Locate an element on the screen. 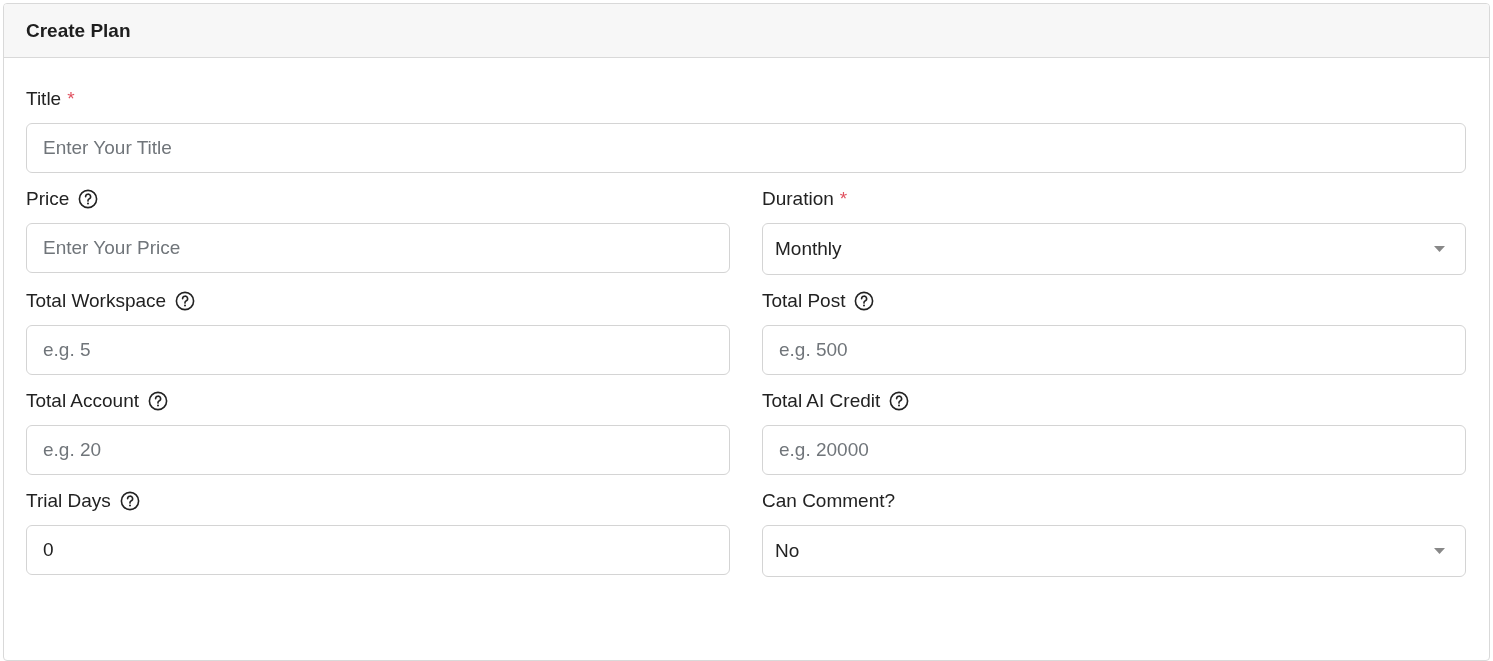  select-field: Monthly is located at coordinates (1114, 249).